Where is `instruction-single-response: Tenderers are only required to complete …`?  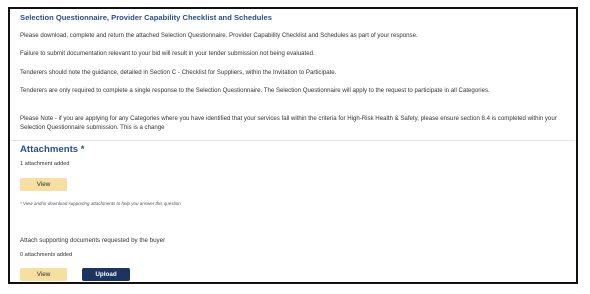
instruction-single-response: Tenderers are only required to complete … is located at coordinates (255, 90).